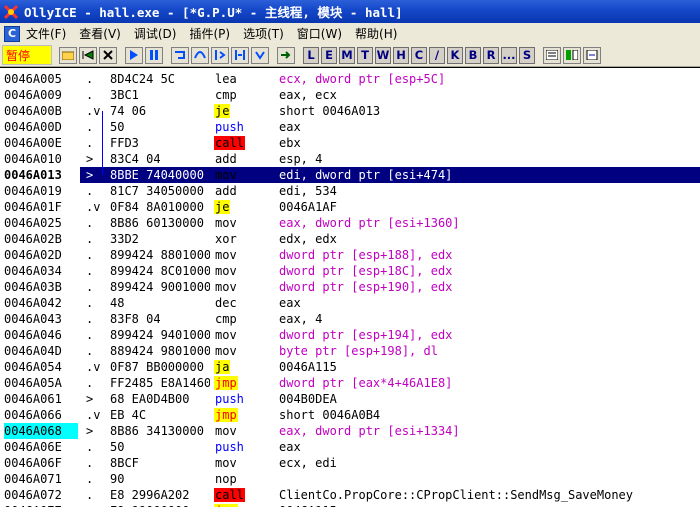 The height and width of the screenshot is (507, 700). What do you see at coordinates (160, 303) in the screenshot?
I see `hex-dump-cell: 48` at bounding box center [160, 303].